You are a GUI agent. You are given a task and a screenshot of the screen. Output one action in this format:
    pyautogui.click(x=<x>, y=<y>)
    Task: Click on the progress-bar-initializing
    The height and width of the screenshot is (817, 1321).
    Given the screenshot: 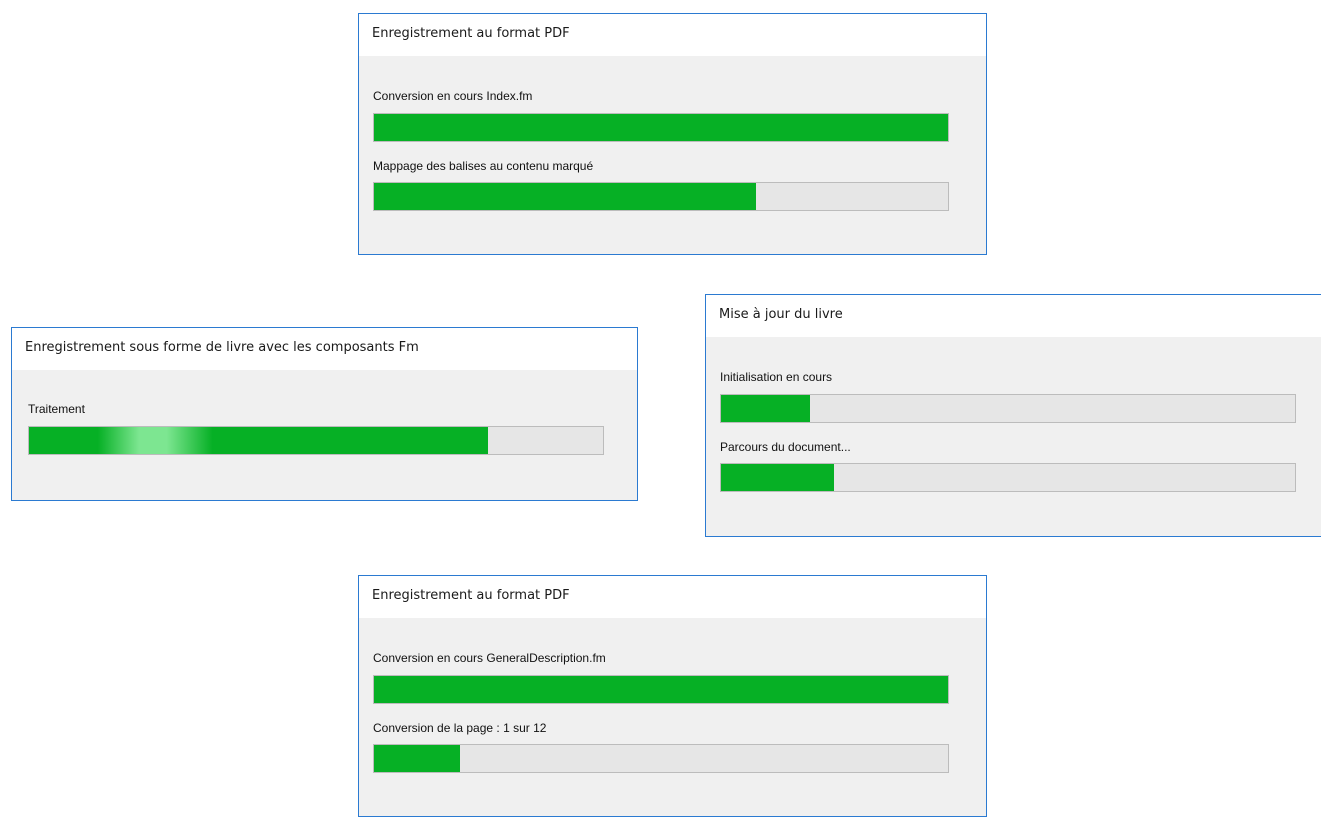 What is the action you would take?
    pyautogui.click(x=1008, y=408)
    